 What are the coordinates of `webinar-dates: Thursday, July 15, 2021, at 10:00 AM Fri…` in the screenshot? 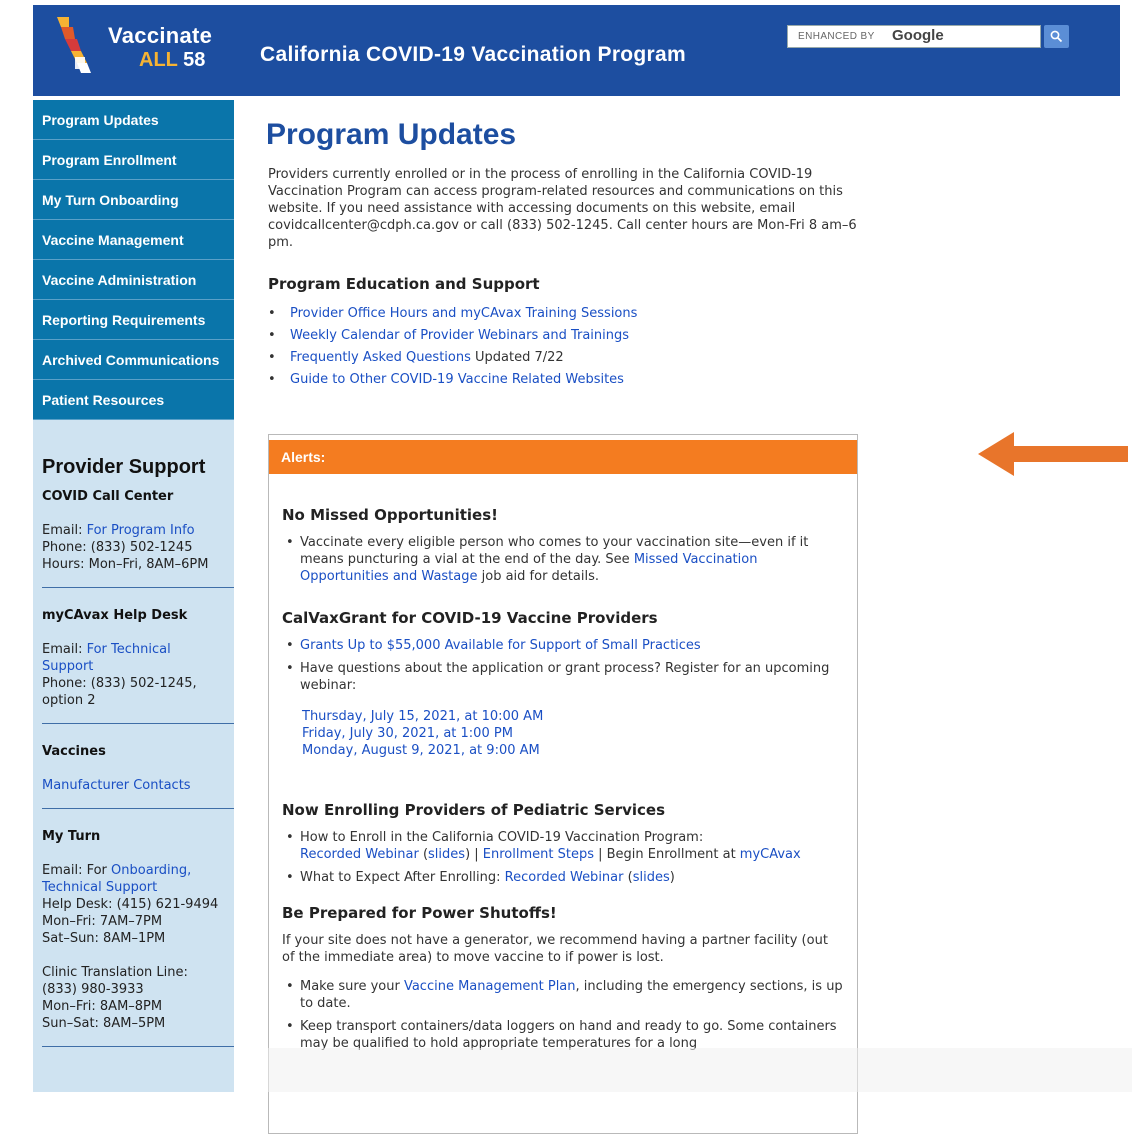 It's located at (573, 733).